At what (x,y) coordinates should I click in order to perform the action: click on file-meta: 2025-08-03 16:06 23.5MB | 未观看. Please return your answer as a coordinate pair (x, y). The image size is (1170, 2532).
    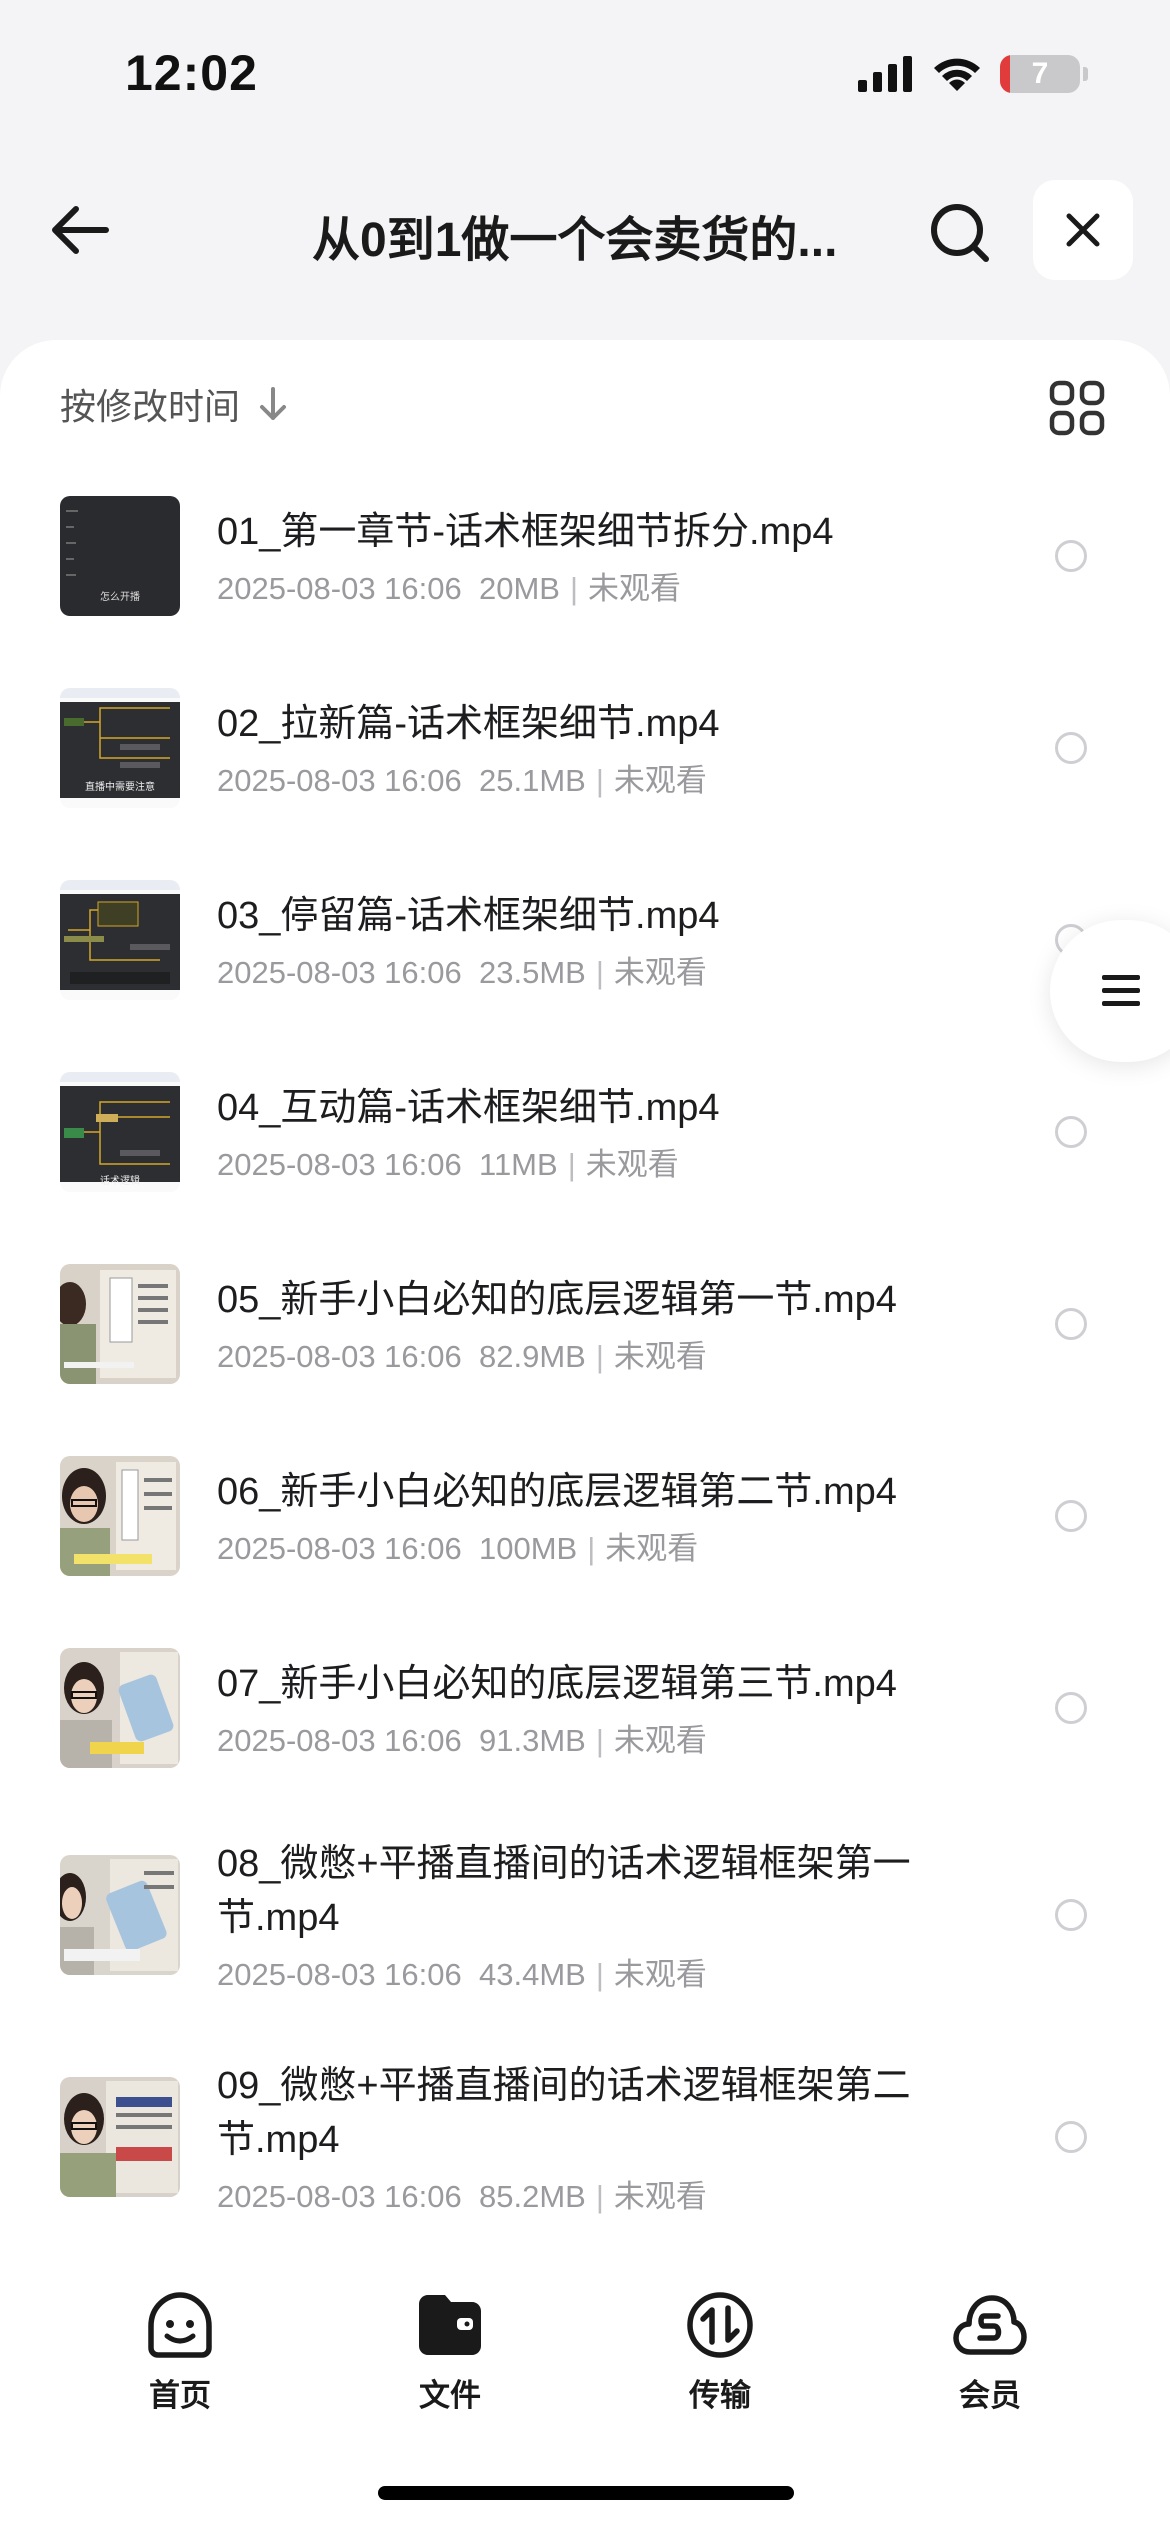
    Looking at the image, I should click on (462, 972).